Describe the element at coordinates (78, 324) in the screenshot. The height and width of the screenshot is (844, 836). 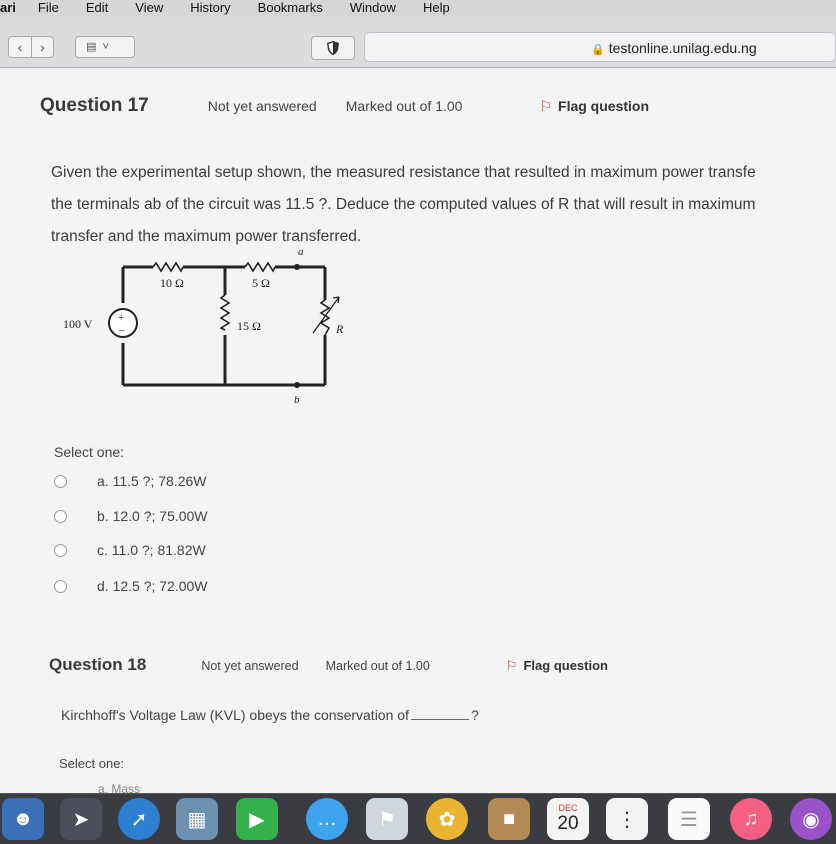
I see `label-source: 100 V` at that location.